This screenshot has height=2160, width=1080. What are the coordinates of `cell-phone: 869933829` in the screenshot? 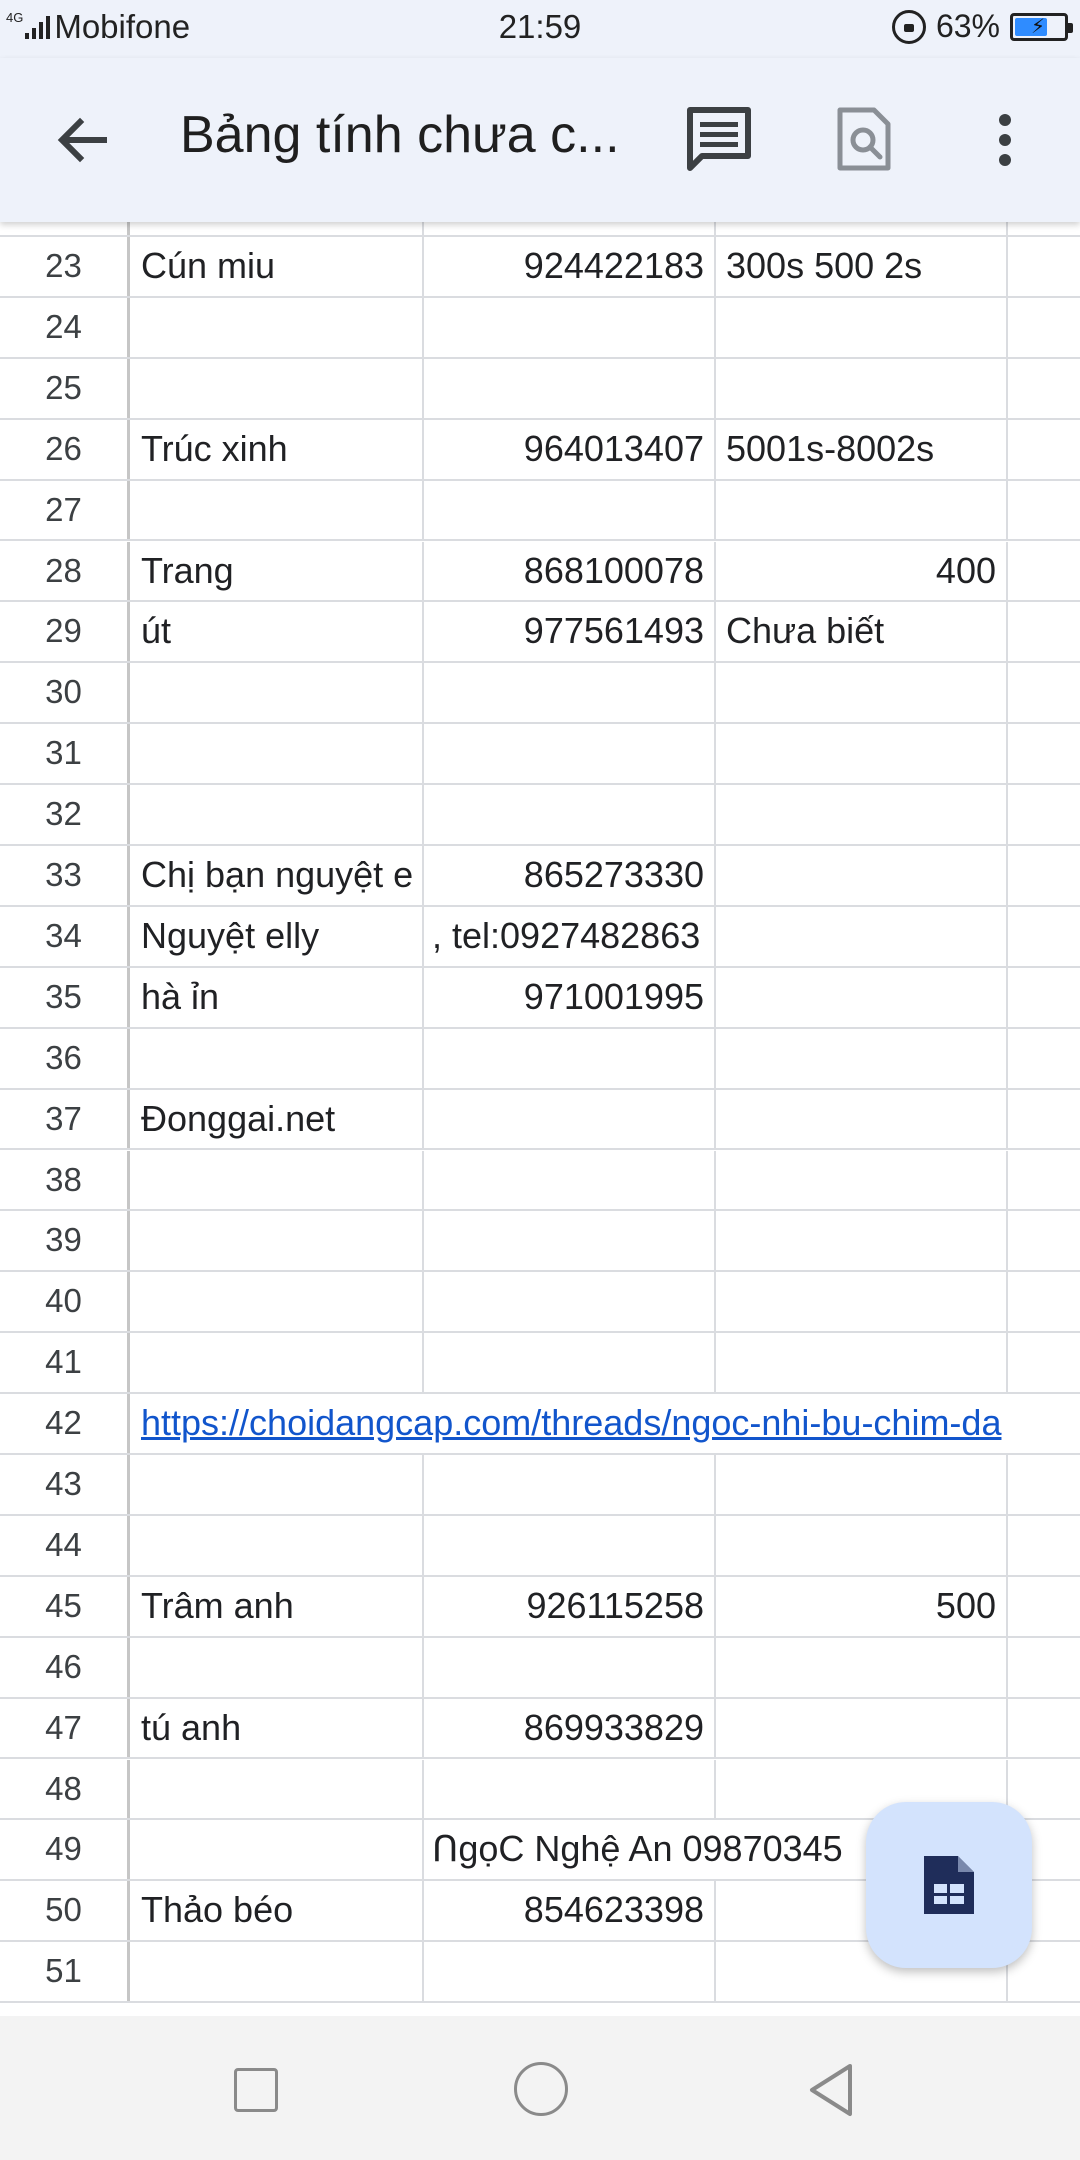 It's located at (570, 1728).